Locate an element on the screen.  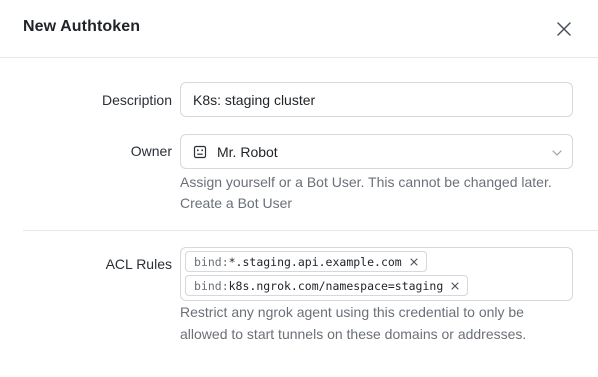
description-input: K8s: staging cluster is located at coordinates (376, 99).